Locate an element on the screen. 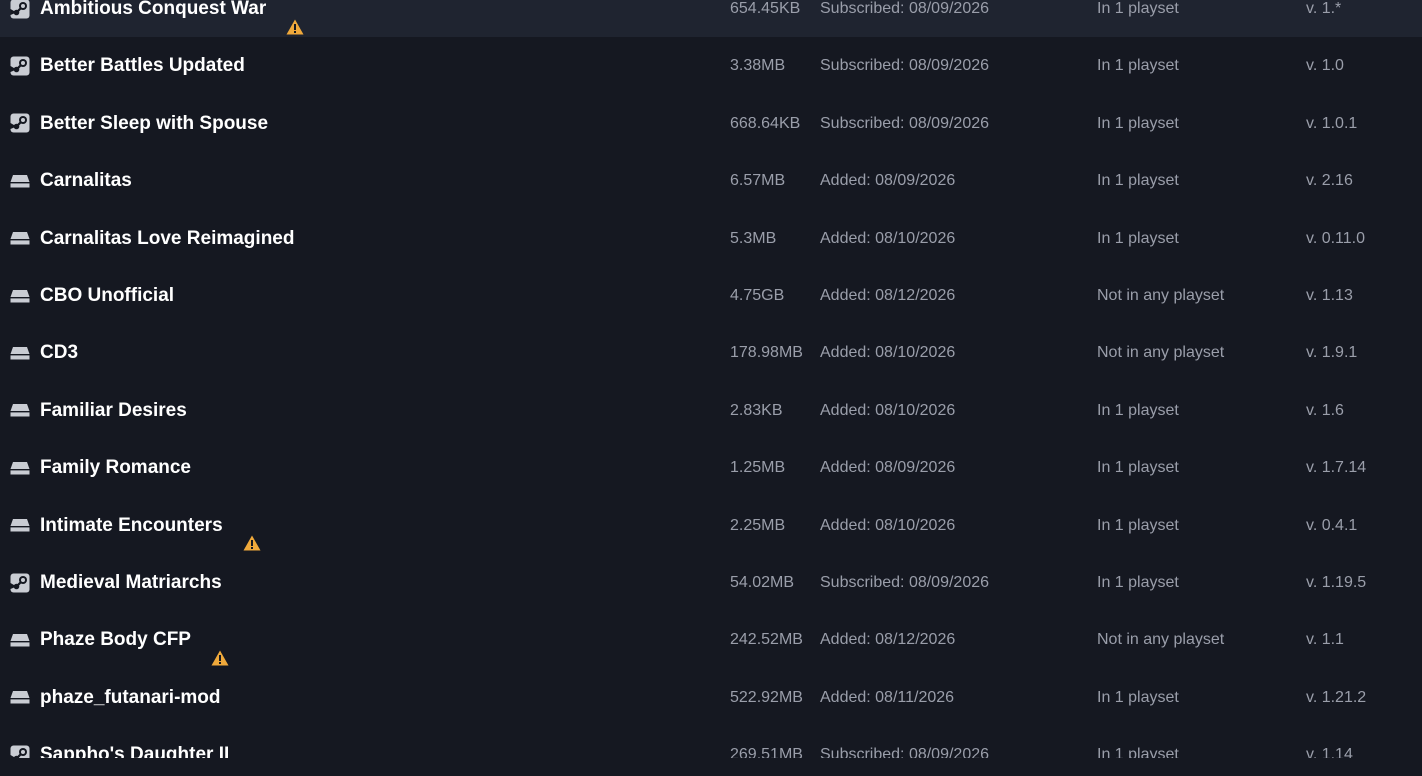 The image size is (1422, 776). mod-name-text: CBO Unofficial is located at coordinates (107, 295).